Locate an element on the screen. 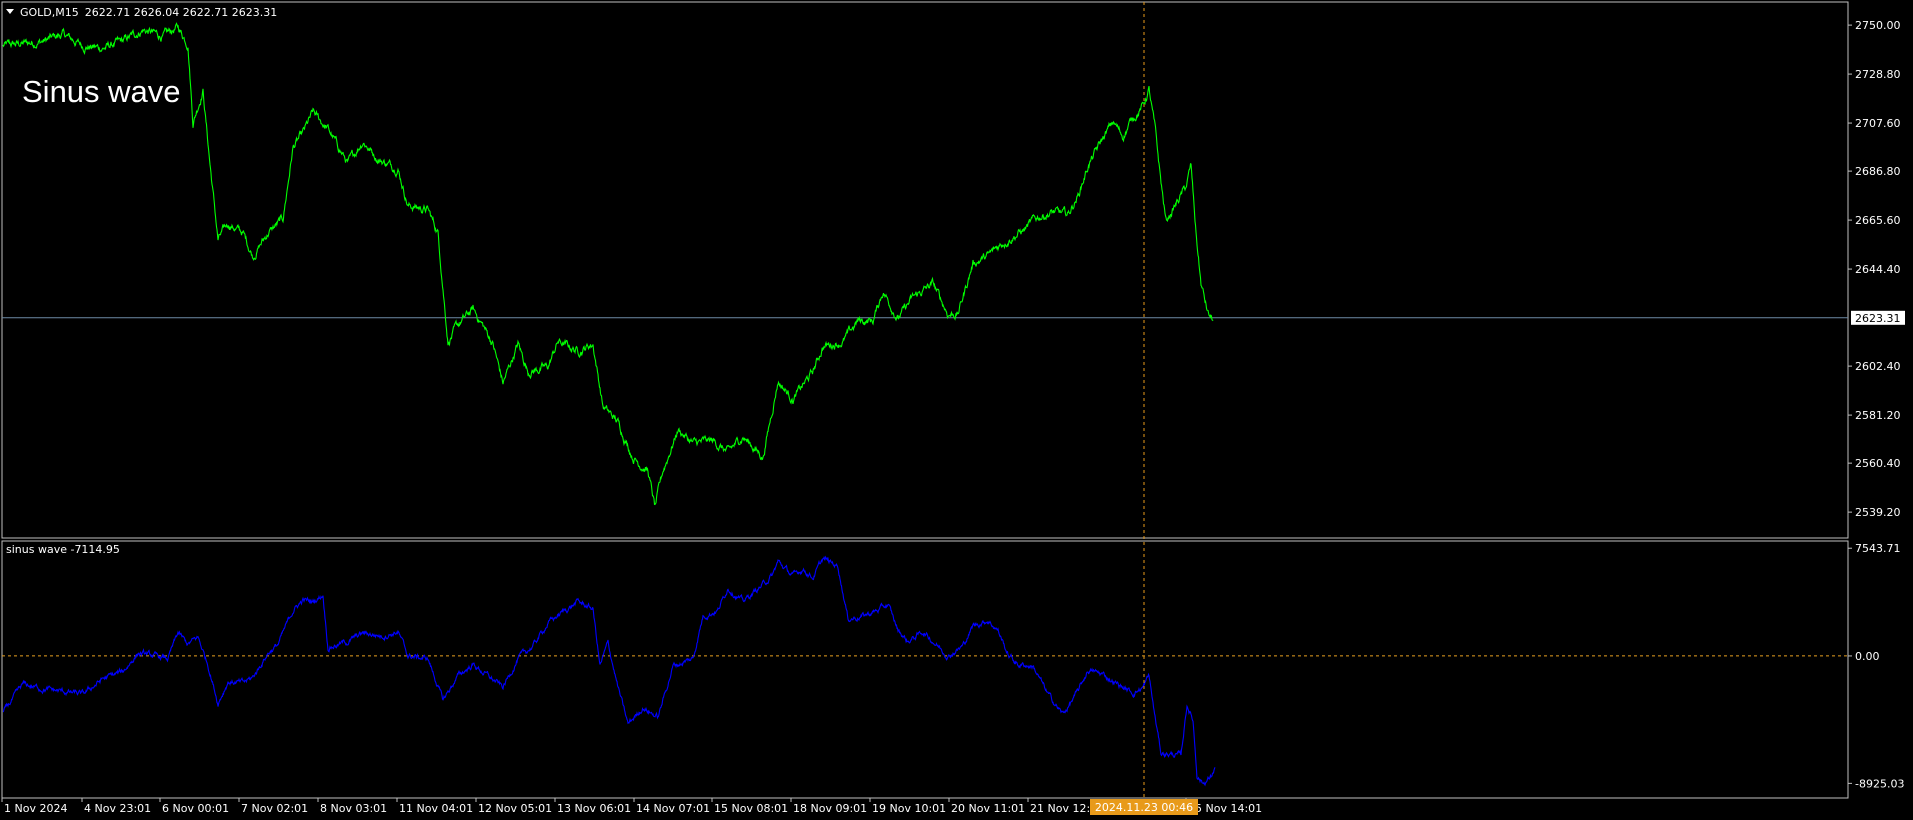 Image resolution: width=1913 pixels, height=820 pixels. y-tick-label: 2707.60 is located at coordinates (1878, 123).